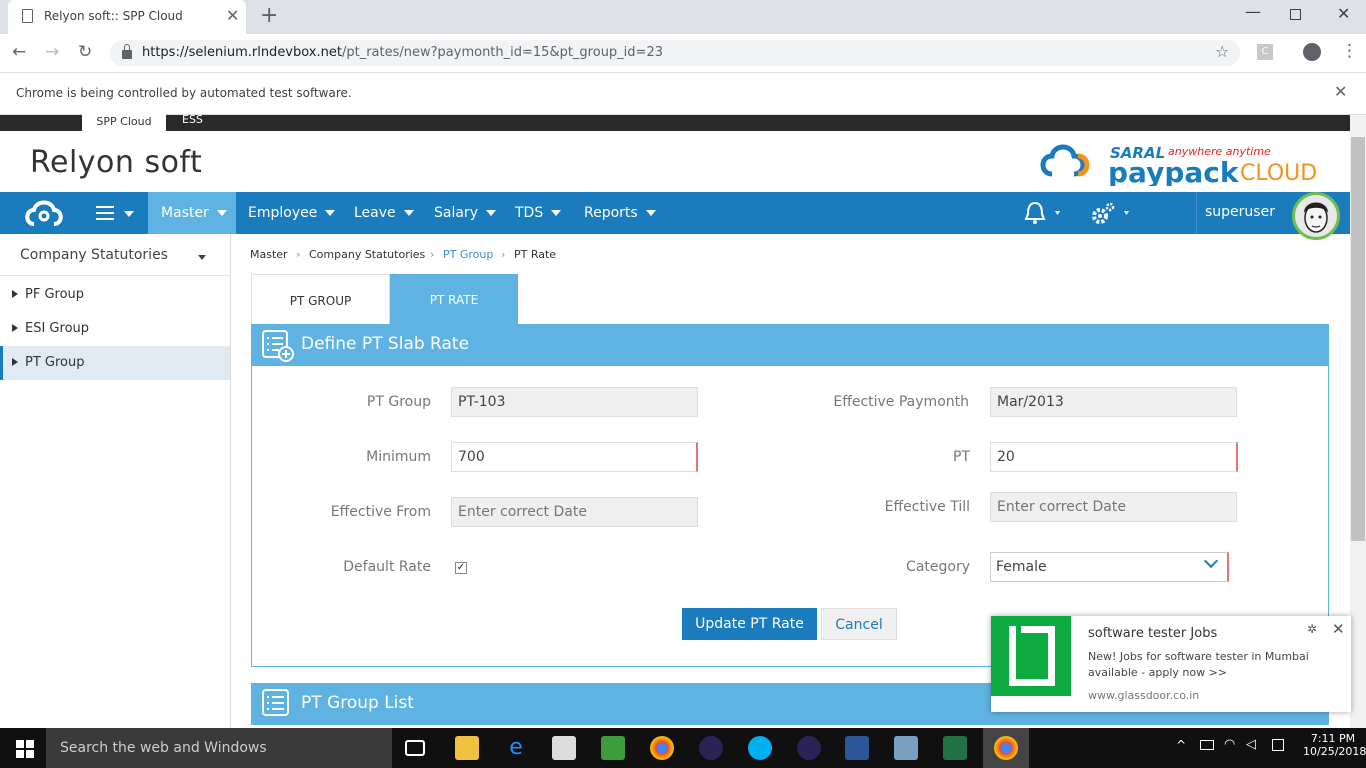 This screenshot has height=768, width=1366. I want to click on volume-icon: ◁, so click(1251, 744).